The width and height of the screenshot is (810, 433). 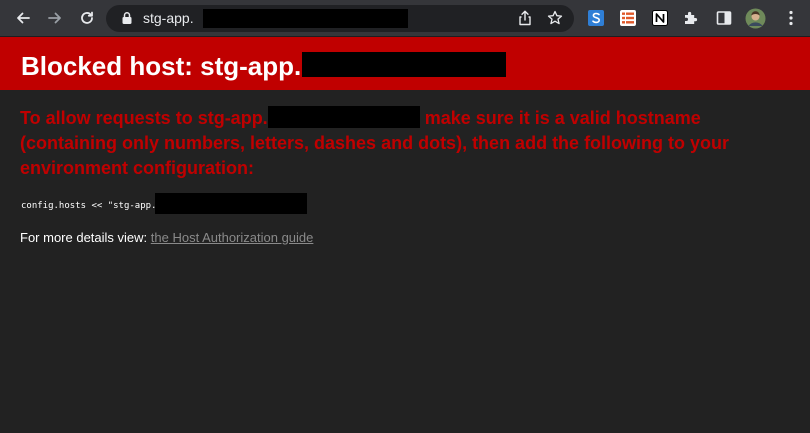 I want to click on share-icon, so click(x=525, y=18).